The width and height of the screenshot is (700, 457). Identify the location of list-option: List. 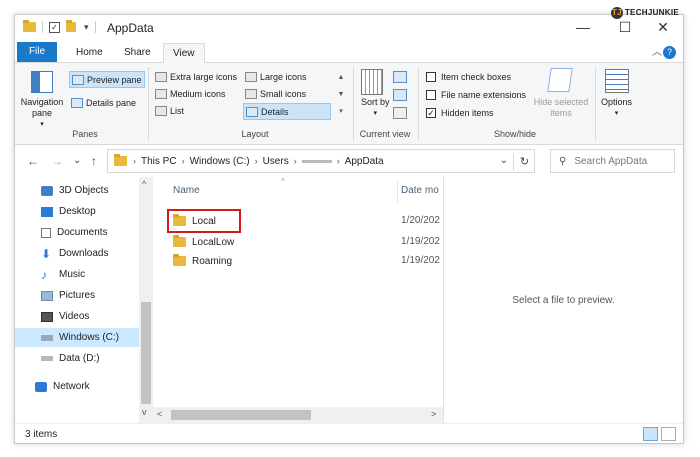
(169, 111).